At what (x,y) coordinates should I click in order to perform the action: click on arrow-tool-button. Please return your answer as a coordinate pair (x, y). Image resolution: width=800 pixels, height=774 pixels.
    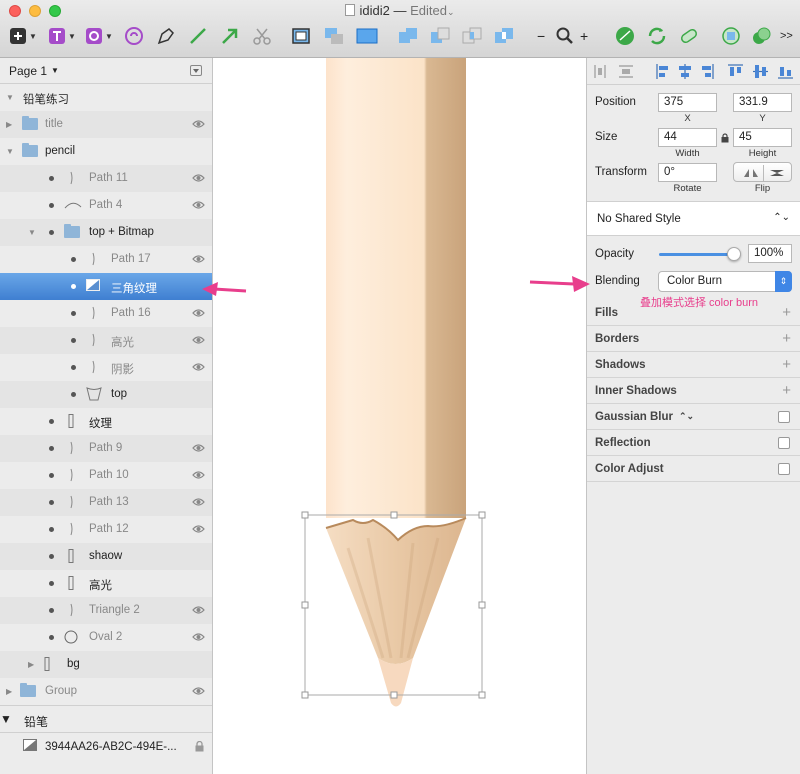
    Looking at the image, I should click on (230, 36).